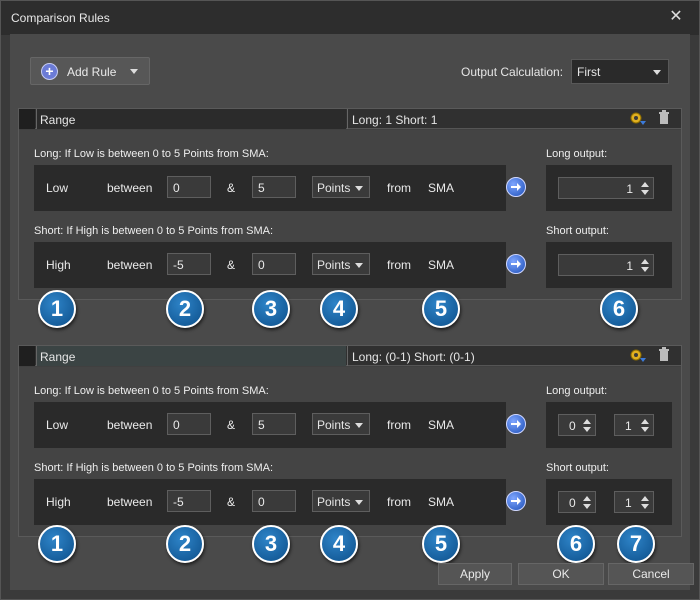 The width and height of the screenshot is (700, 600). I want to click on spinner-value: 0, so click(572, 503).